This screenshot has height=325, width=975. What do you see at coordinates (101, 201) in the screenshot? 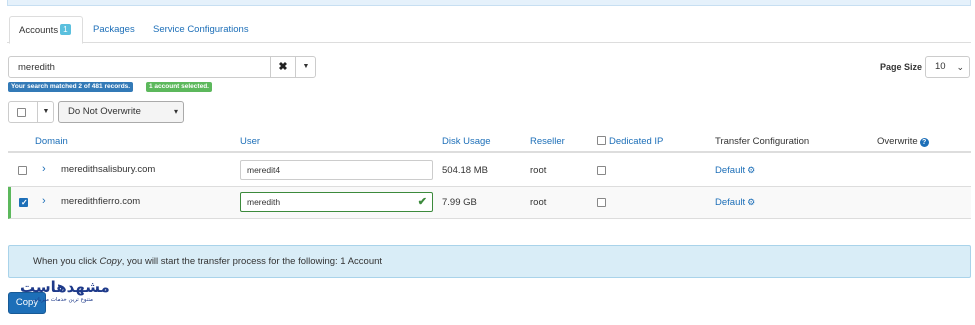
I see `row-domain: meredithfierro.com` at bounding box center [101, 201].